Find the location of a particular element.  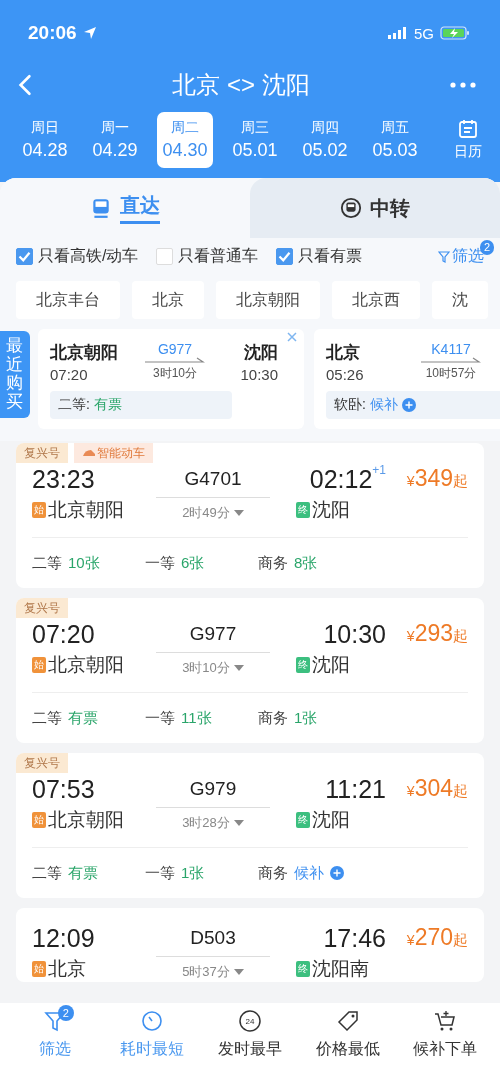

seat-availability: 10张 is located at coordinates (84, 563).